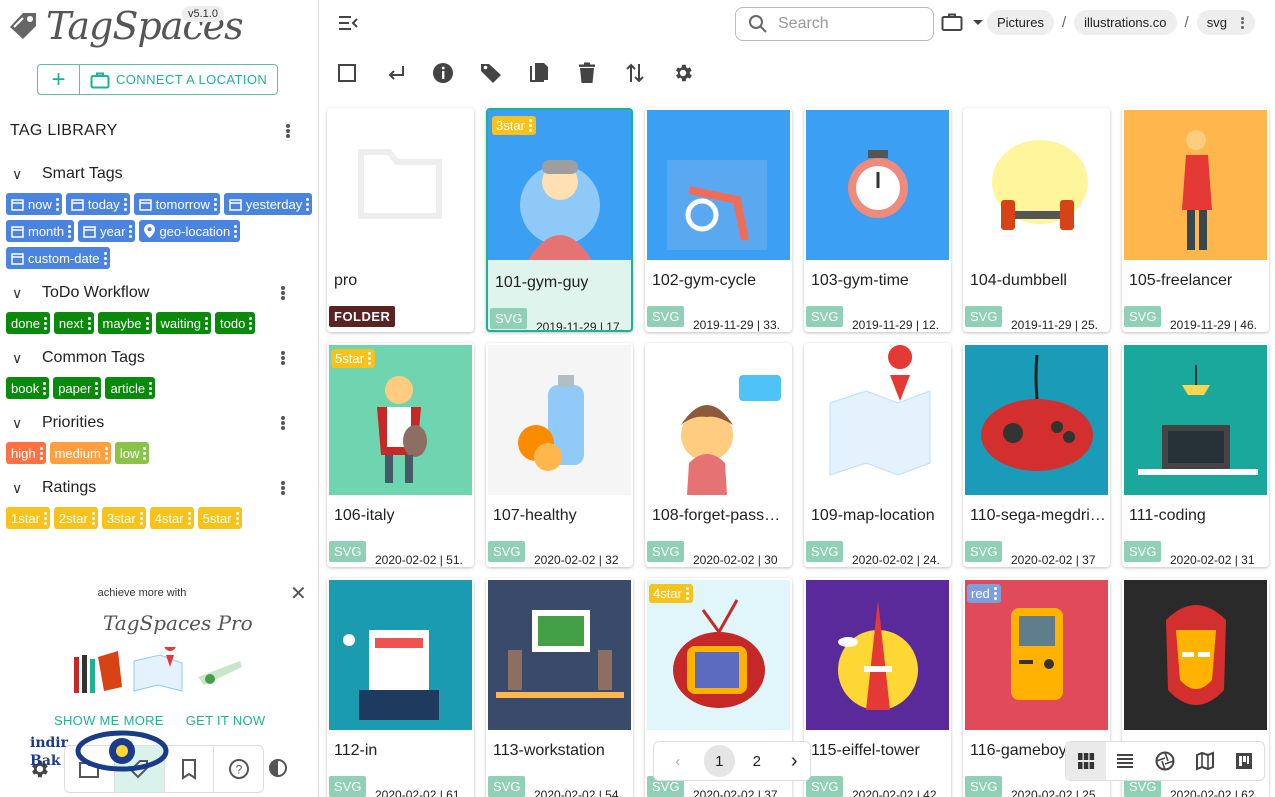 Image resolution: width=1275 pixels, height=797 pixels. Describe the element at coordinates (877, 220) in the screenshot. I see `file-card: 103-gym-time SVG 2019-11-29 | 12.` at that location.